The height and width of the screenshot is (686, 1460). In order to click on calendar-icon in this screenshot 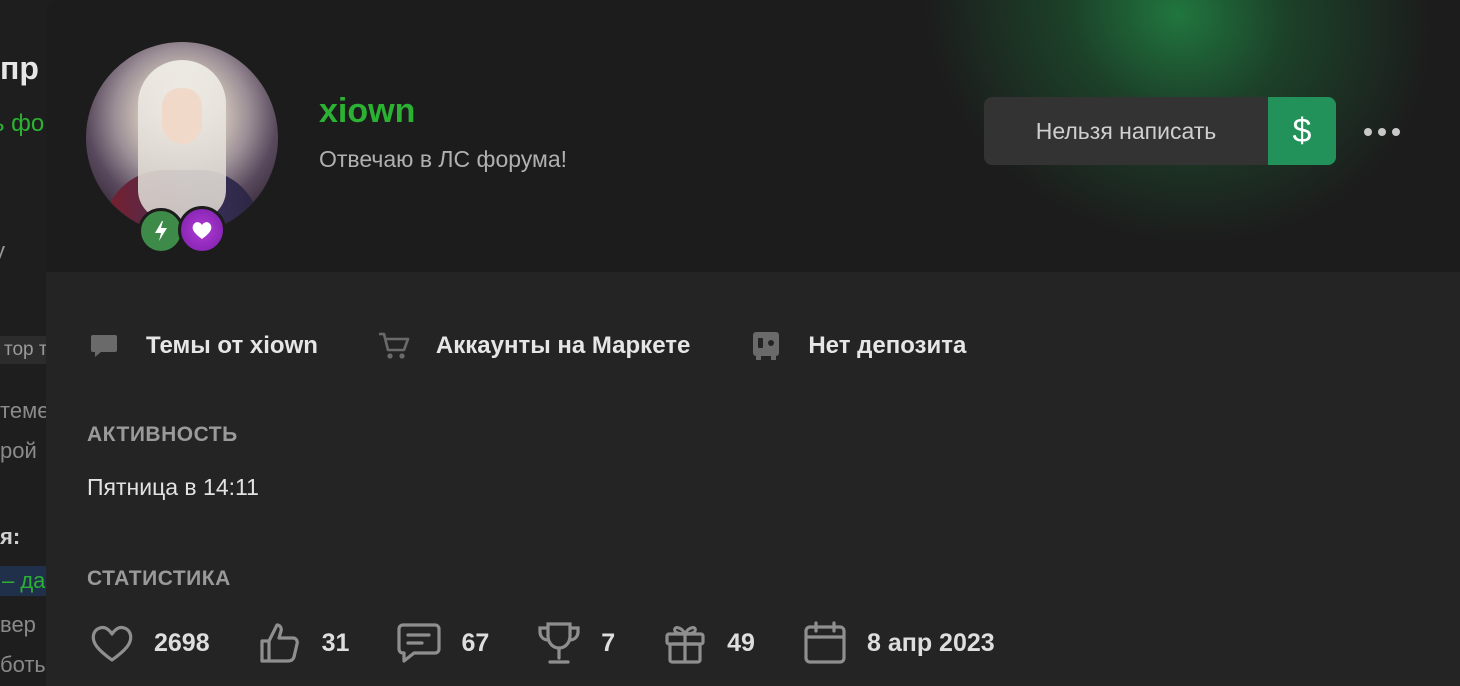, I will do `click(825, 643)`.